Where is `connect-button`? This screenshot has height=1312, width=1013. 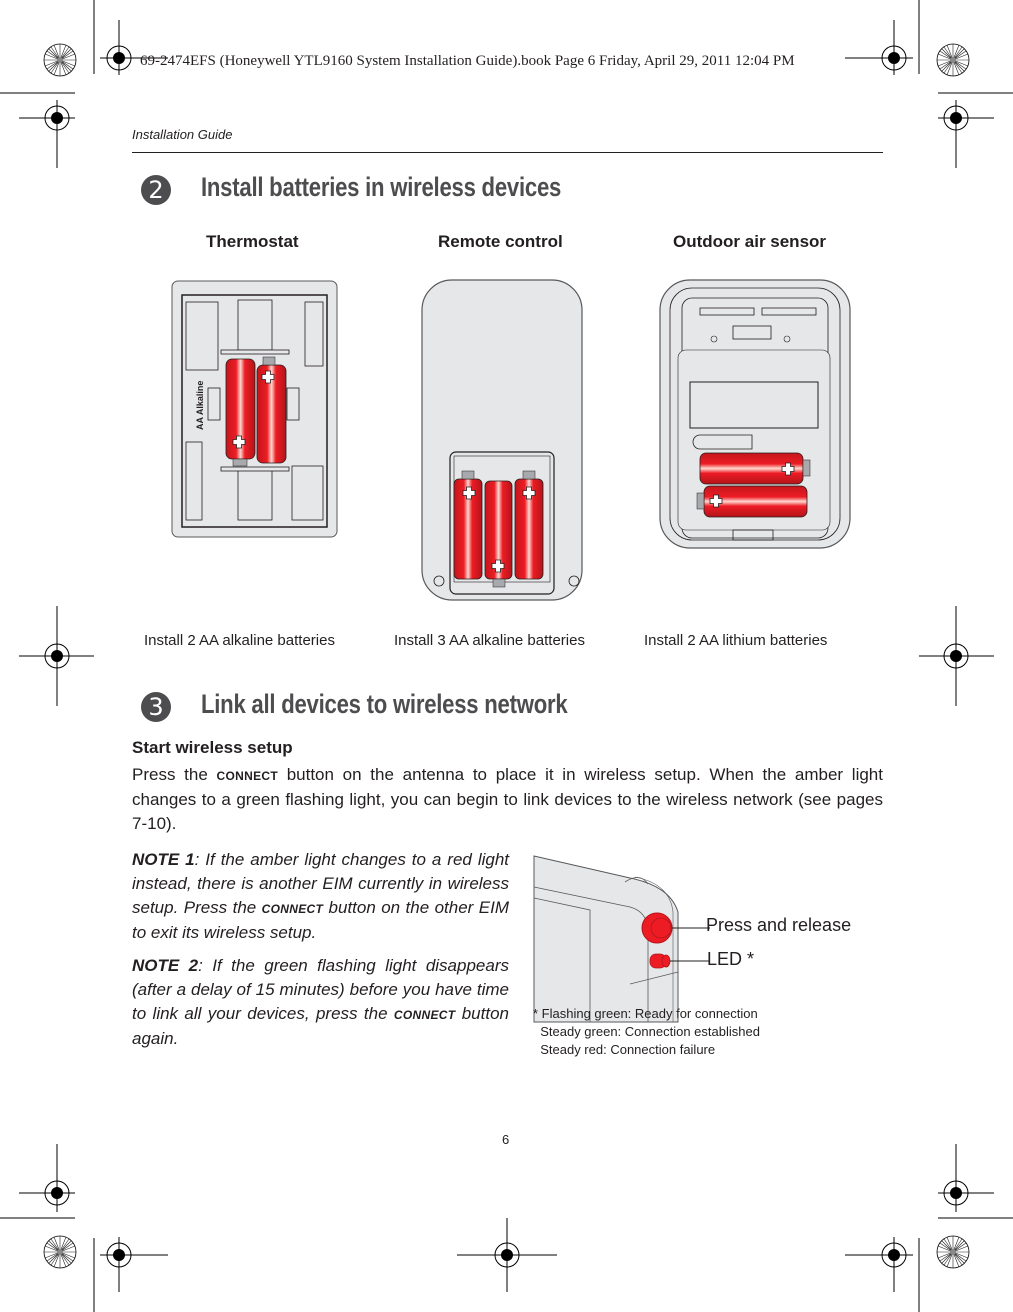 connect-button is located at coordinates (657, 928).